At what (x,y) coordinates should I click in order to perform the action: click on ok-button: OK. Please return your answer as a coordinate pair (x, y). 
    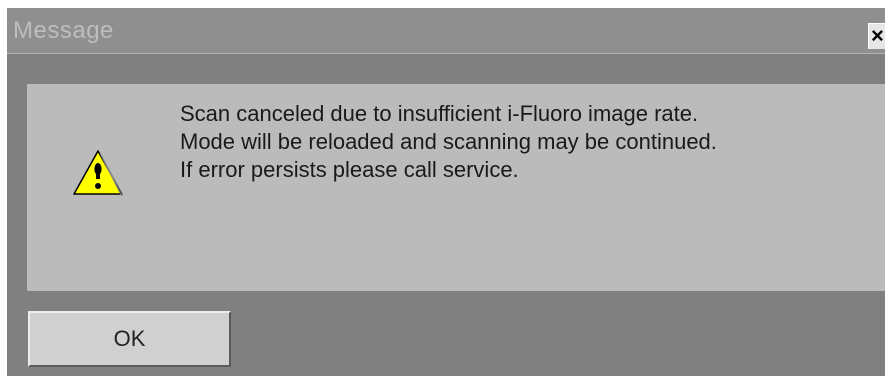
    Looking at the image, I should click on (129, 339).